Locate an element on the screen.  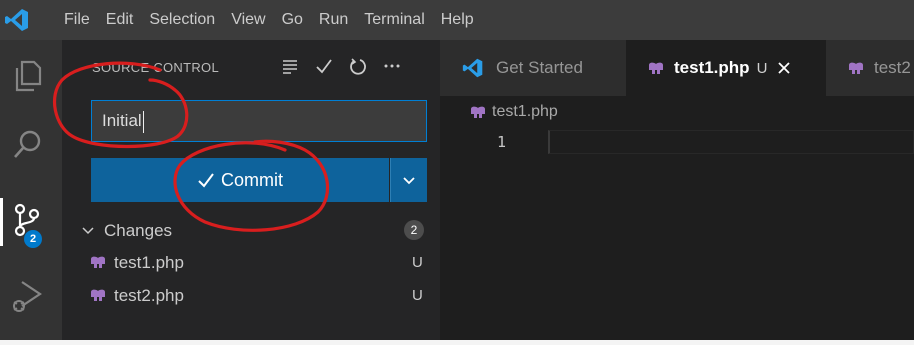
panel-actions is located at coordinates (341, 66).